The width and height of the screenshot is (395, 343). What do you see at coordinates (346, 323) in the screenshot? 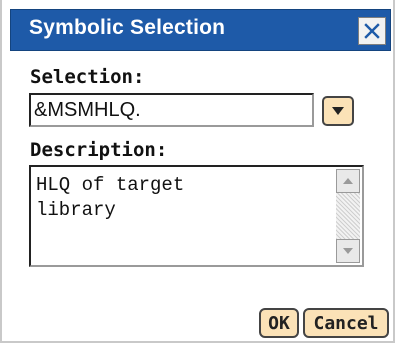
I see `cancel-button: Cancel` at bounding box center [346, 323].